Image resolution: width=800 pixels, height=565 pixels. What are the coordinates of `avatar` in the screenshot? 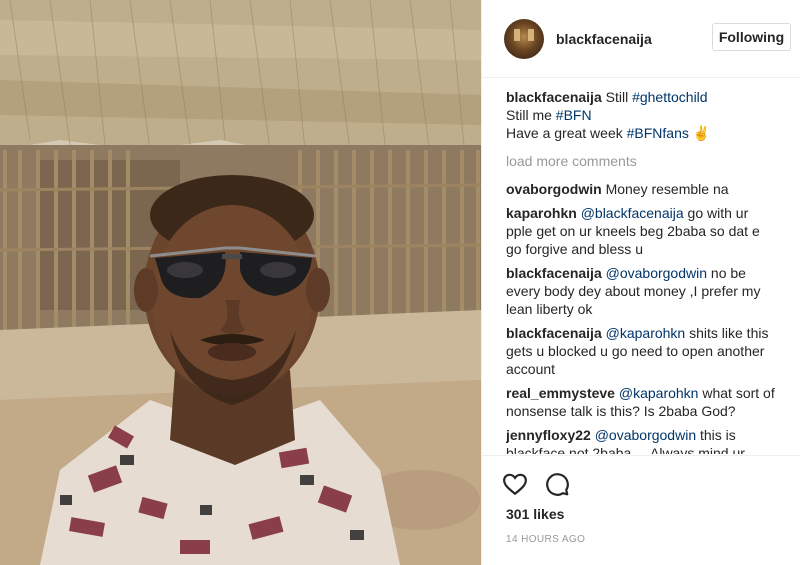 It's located at (524, 38).